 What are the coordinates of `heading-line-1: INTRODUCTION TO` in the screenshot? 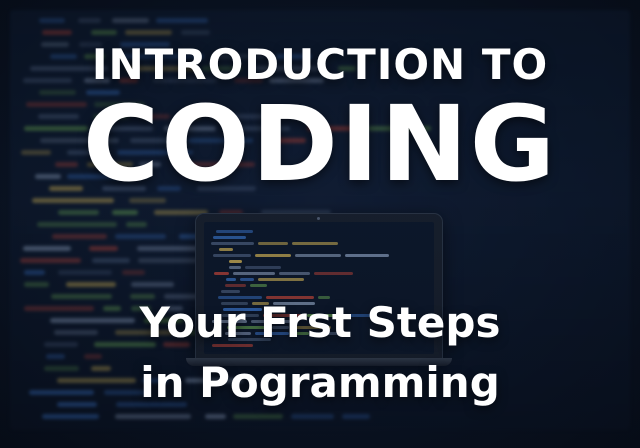 It's located at (320, 64).